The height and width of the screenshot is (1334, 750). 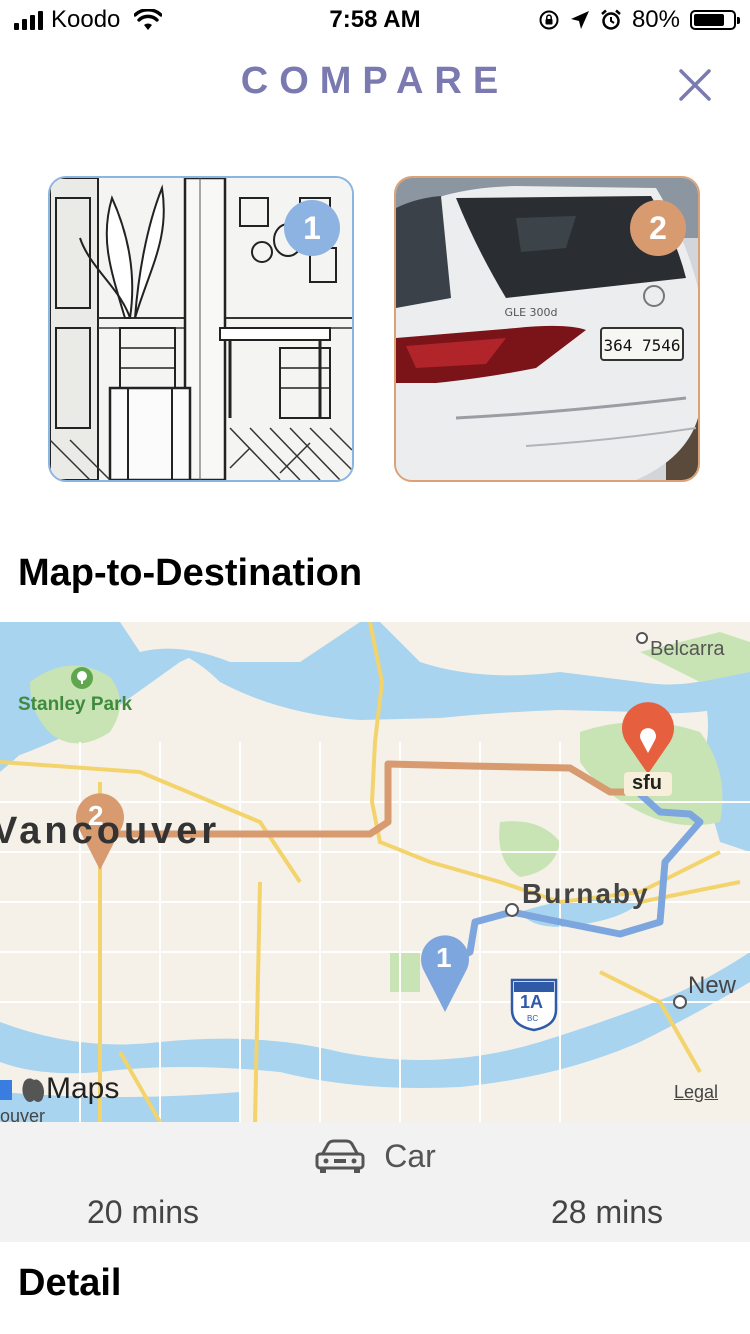 What do you see at coordinates (712, 985) in the screenshot?
I see `map-label-new-west: New` at bounding box center [712, 985].